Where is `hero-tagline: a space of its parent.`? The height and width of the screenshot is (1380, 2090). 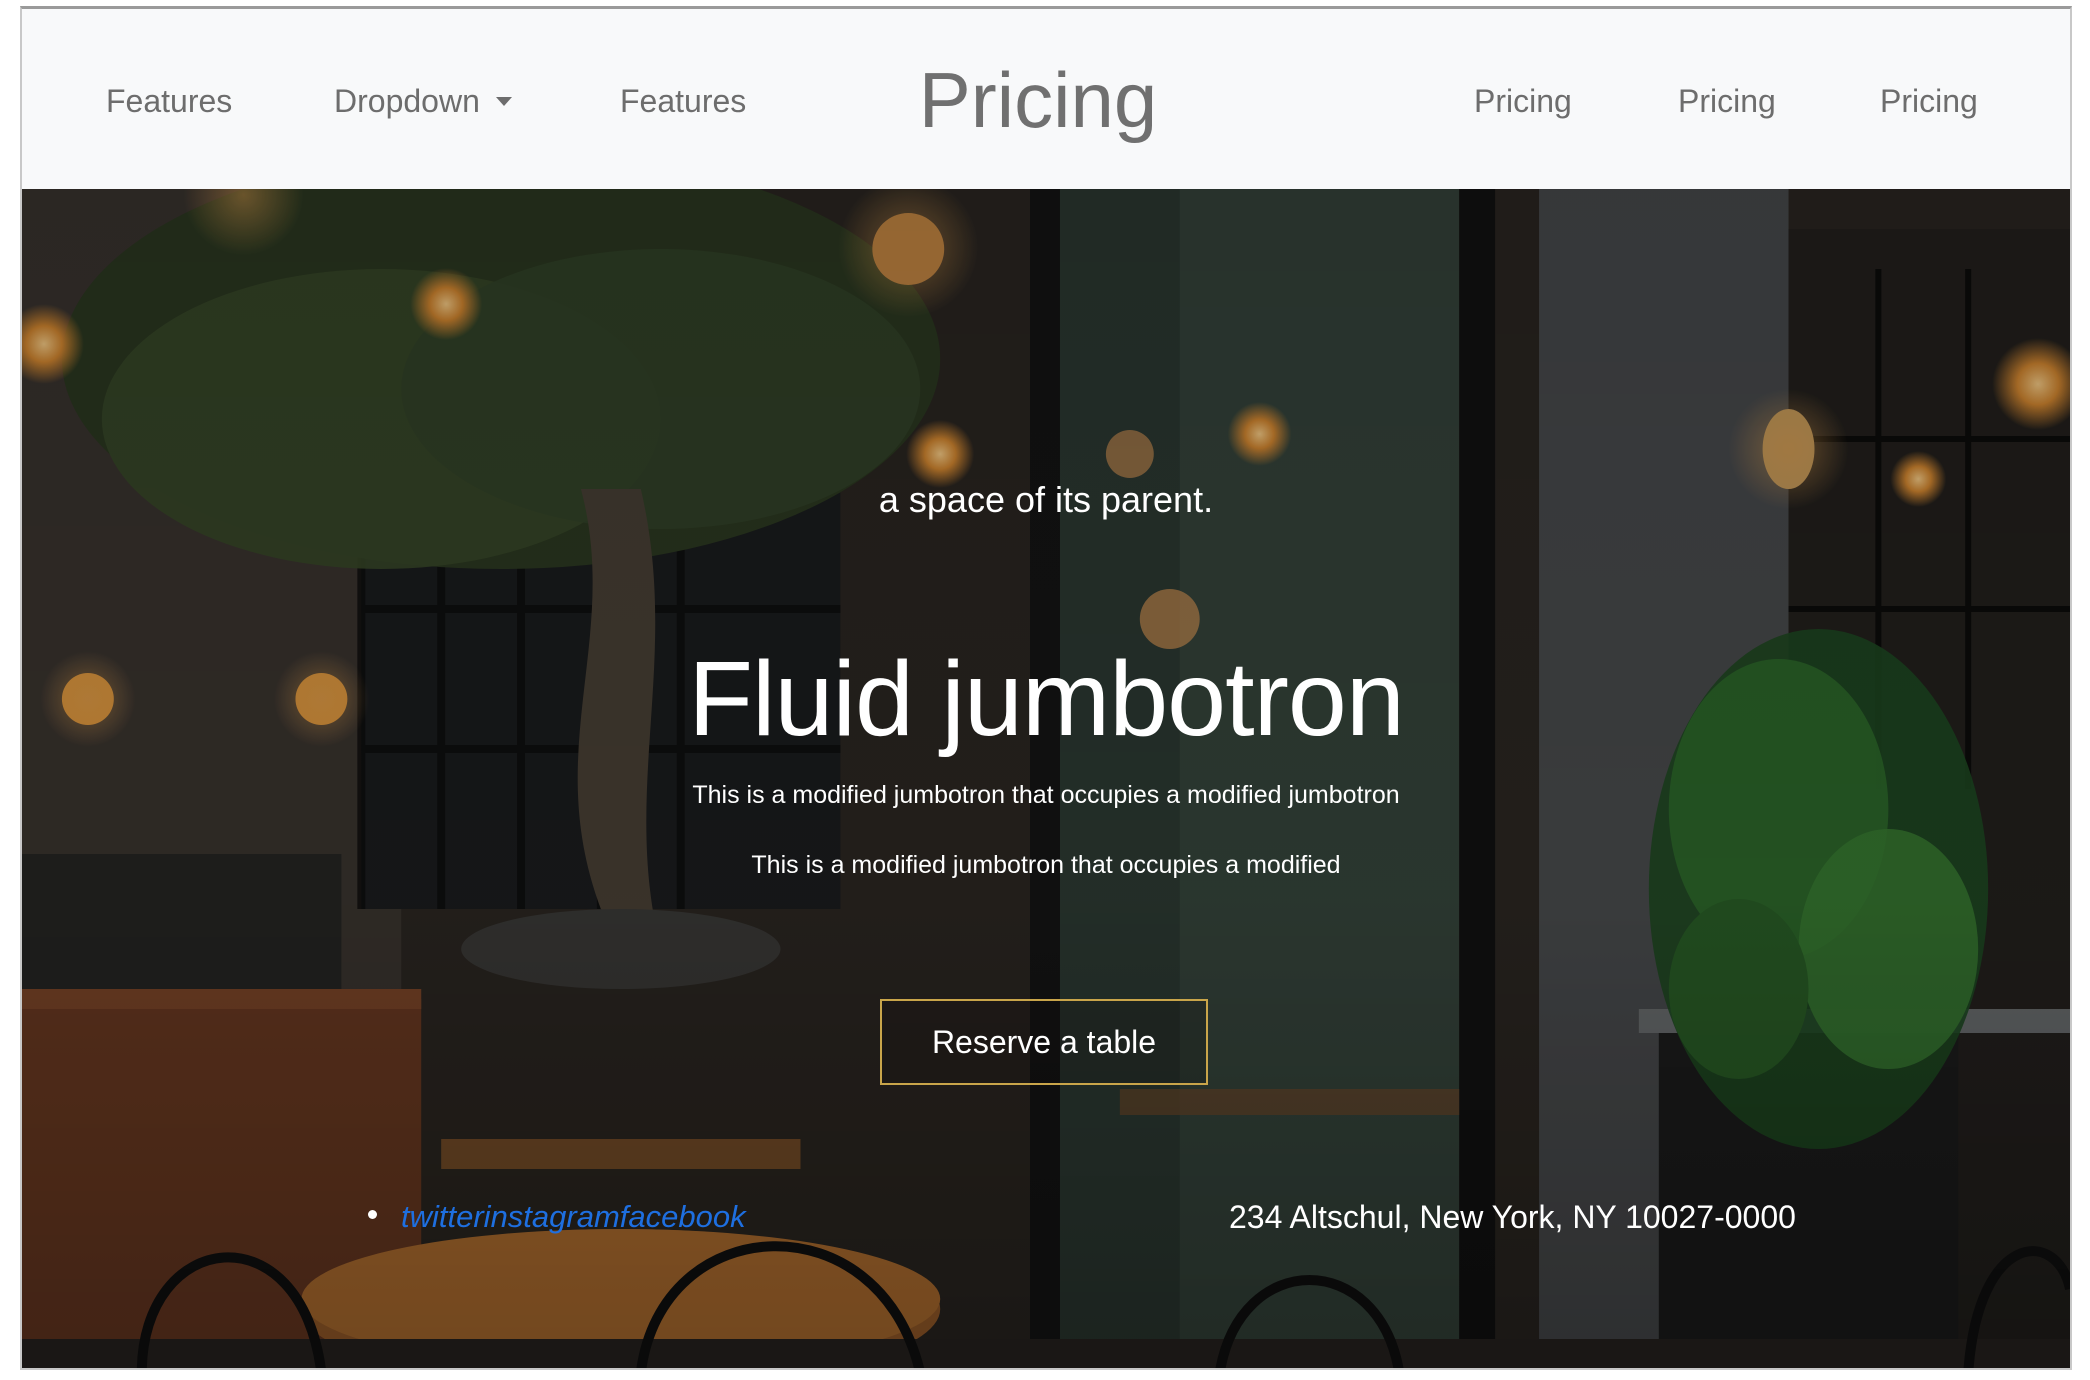 hero-tagline: a space of its parent. is located at coordinates (1046, 499).